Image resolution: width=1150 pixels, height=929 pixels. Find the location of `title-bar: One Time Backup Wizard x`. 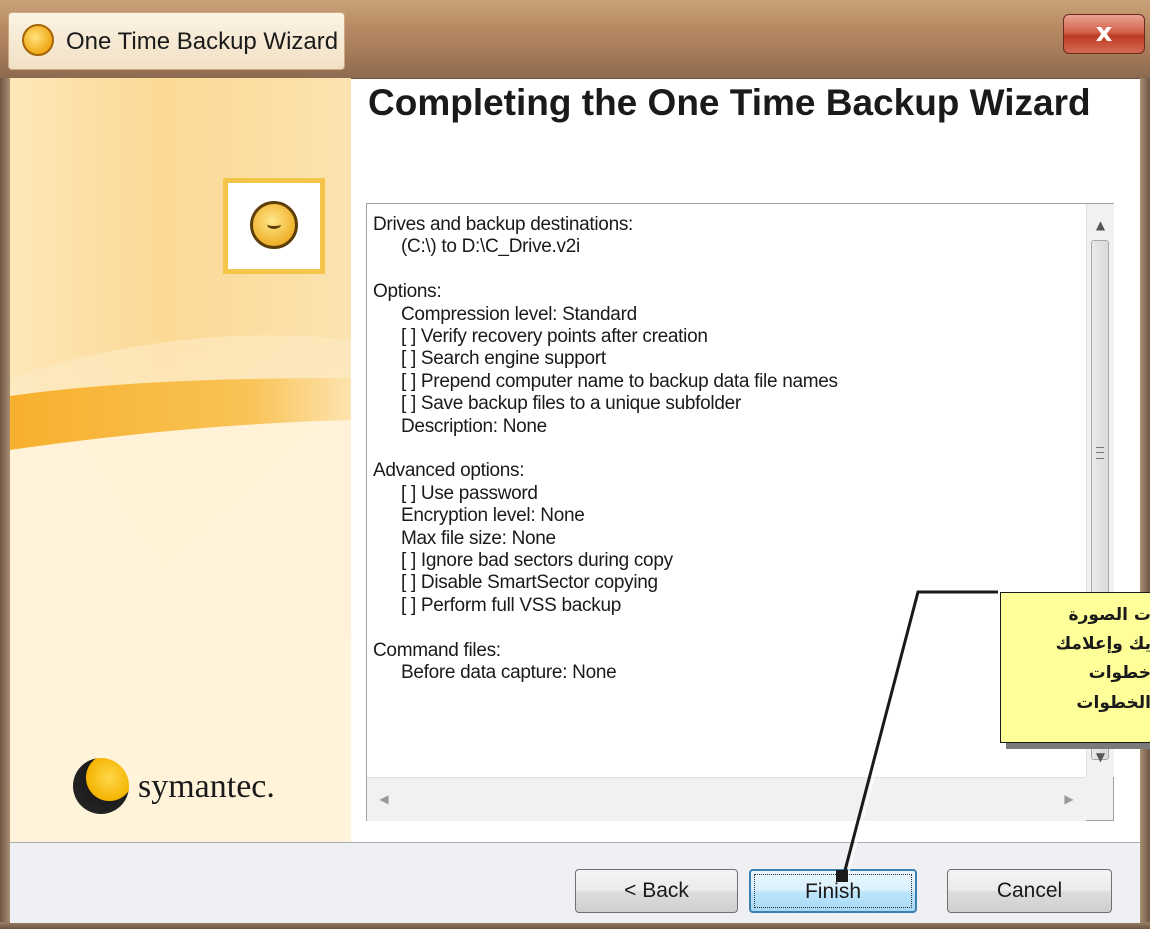

title-bar: One Time Backup Wizard x is located at coordinates (575, 39).